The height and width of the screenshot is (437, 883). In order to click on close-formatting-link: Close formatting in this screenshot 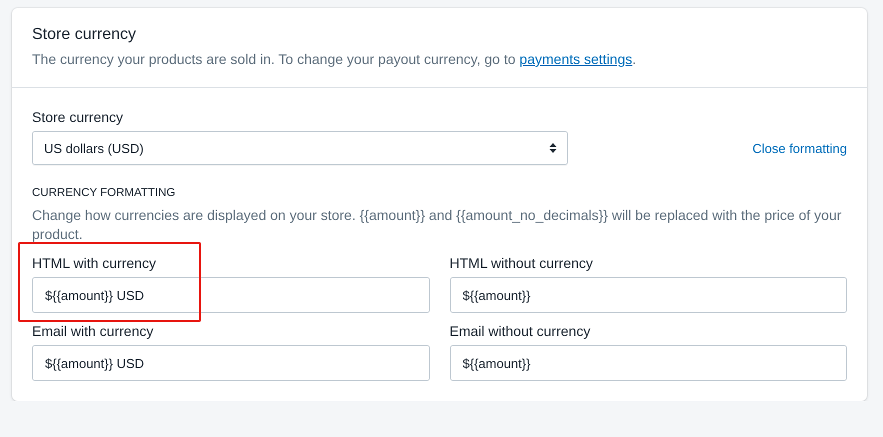, I will do `click(799, 148)`.